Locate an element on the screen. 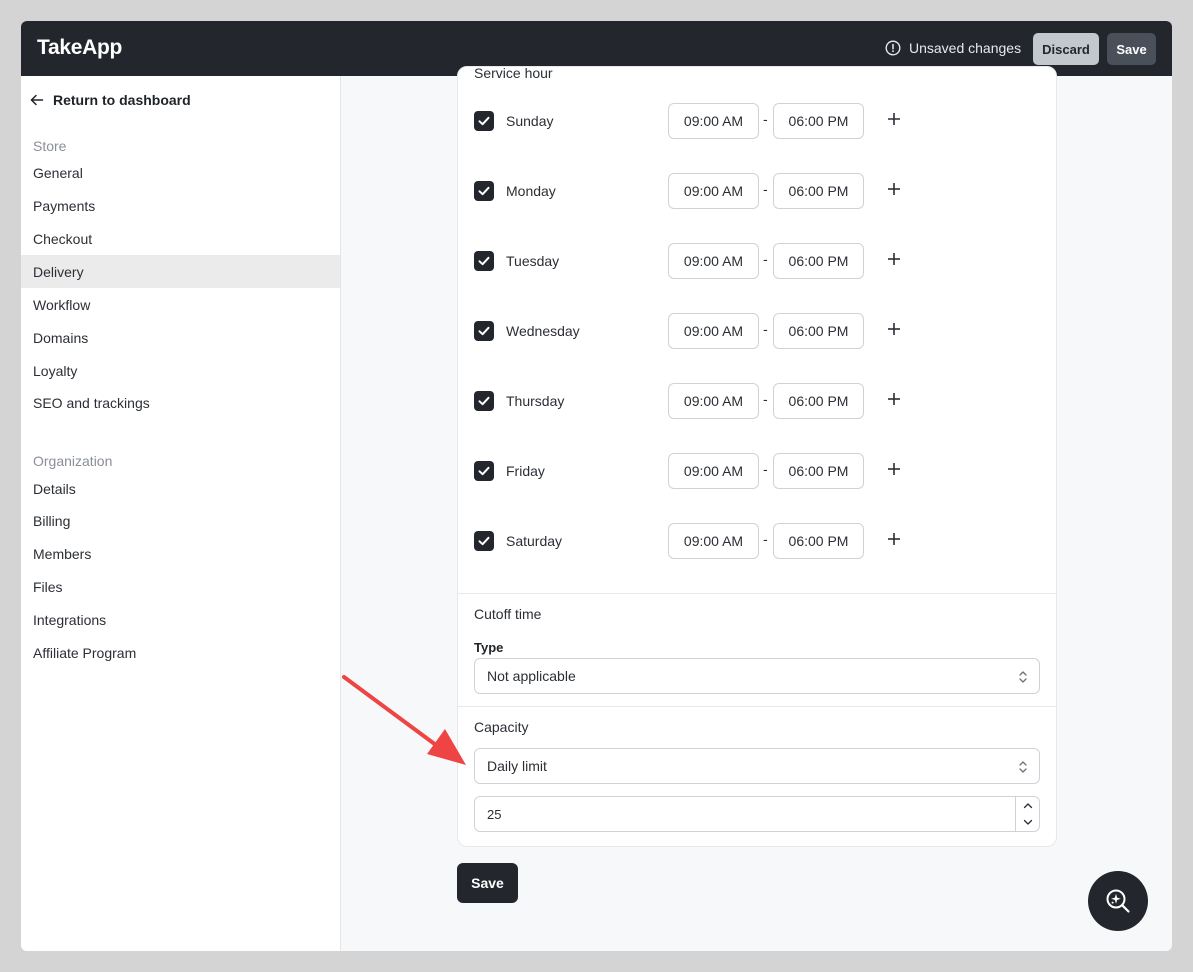  capacity-limit-select: Daily limit is located at coordinates (757, 766).